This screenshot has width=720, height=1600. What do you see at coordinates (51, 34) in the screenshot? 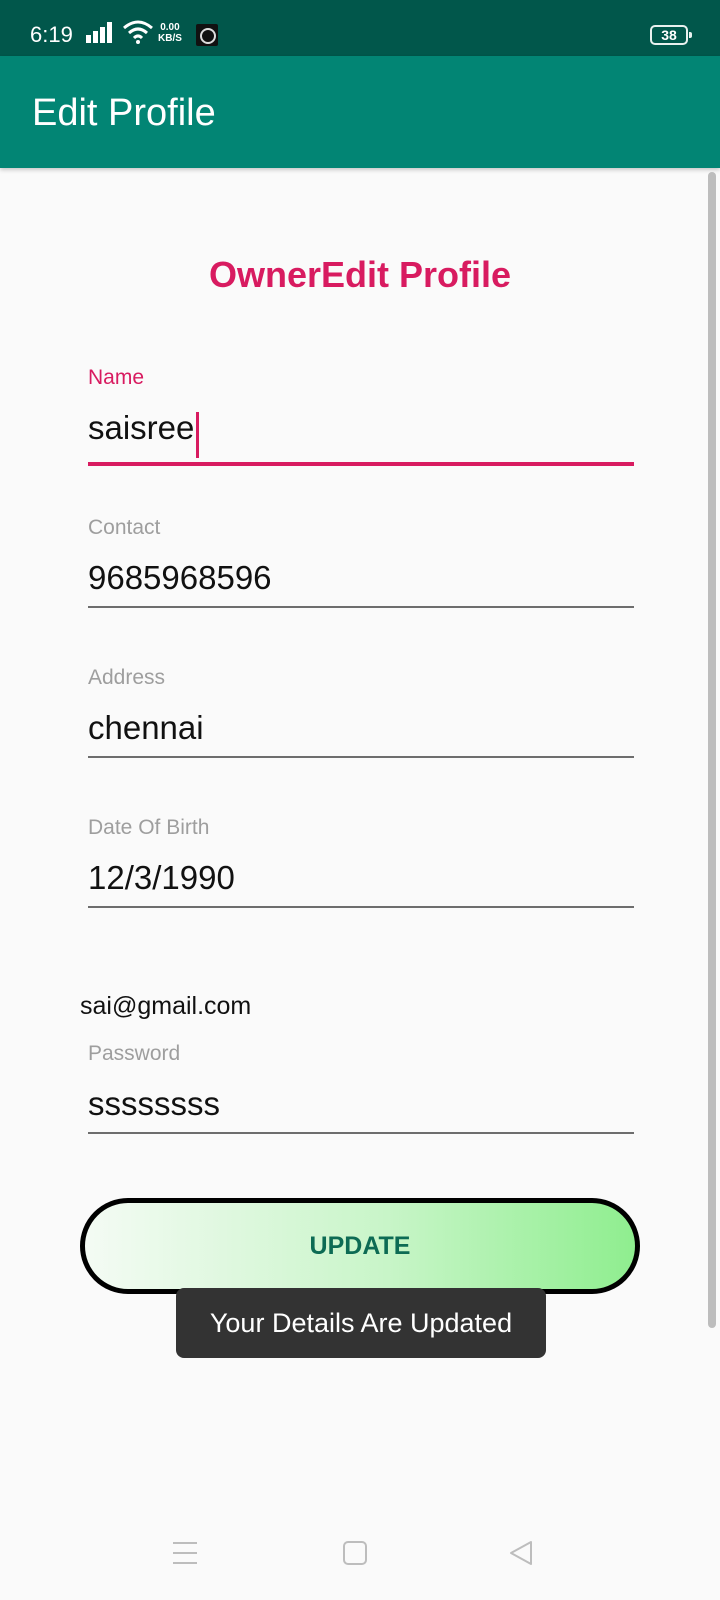
I see `status-time: 6:19` at bounding box center [51, 34].